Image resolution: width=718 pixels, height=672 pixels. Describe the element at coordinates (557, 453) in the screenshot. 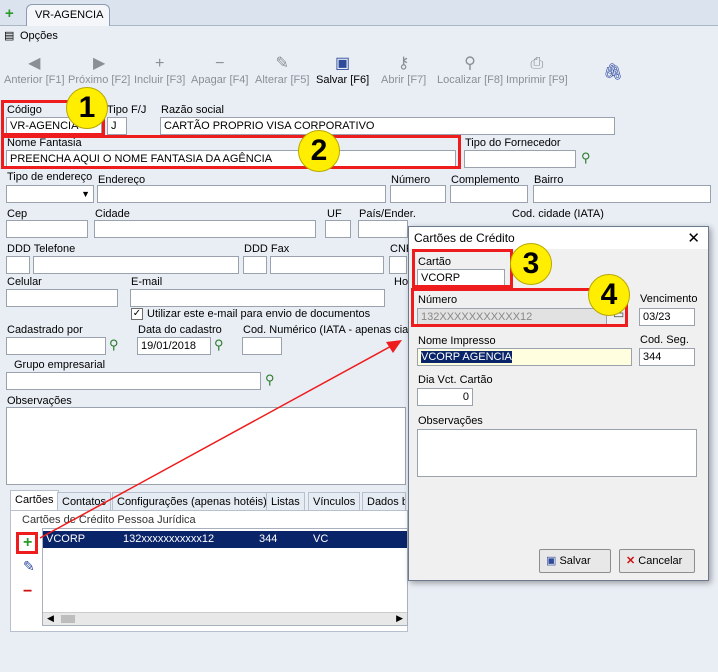

I see `dialog-observacoes-textarea` at that location.